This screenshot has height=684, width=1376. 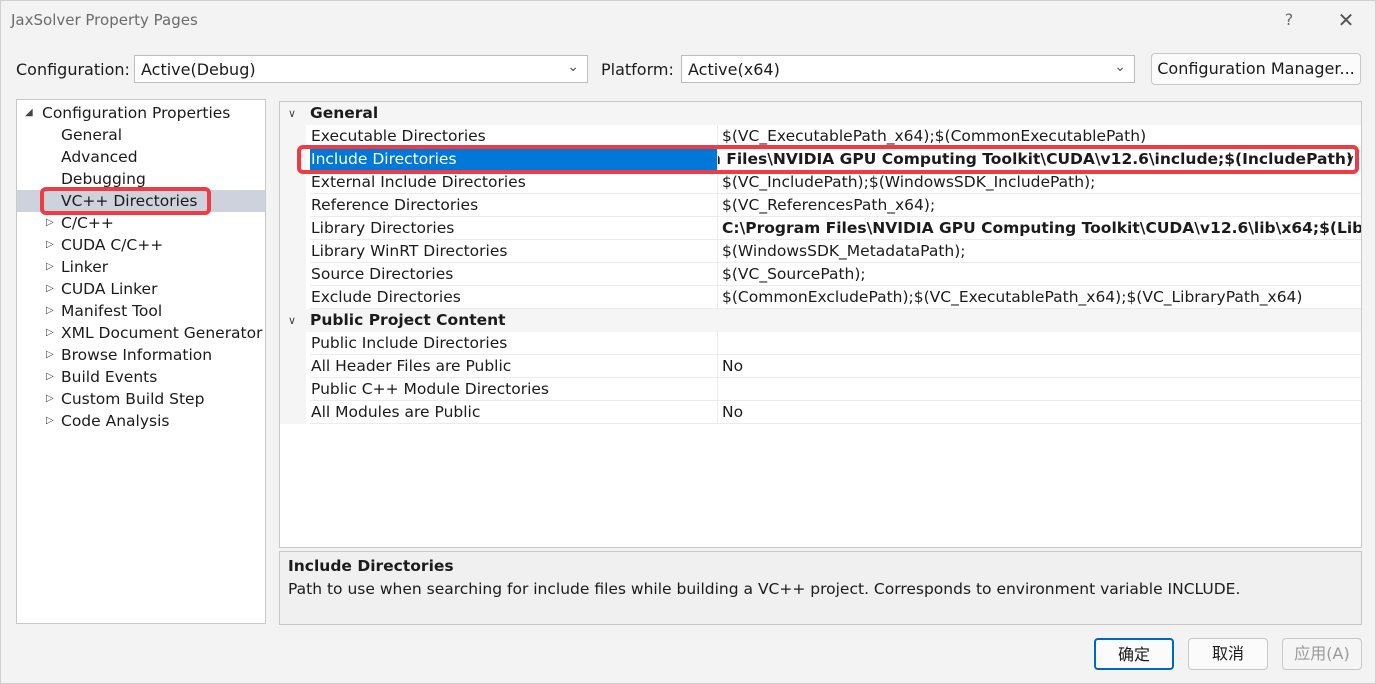 What do you see at coordinates (361, 69) in the screenshot?
I see `configuration-select: Active(Debug) ⌄` at bounding box center [361, 69].